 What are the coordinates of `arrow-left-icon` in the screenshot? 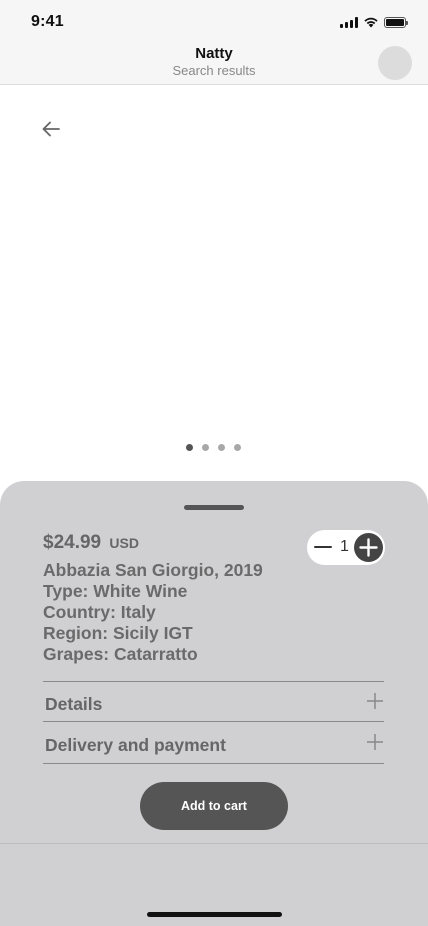 It's located at (51, 129).